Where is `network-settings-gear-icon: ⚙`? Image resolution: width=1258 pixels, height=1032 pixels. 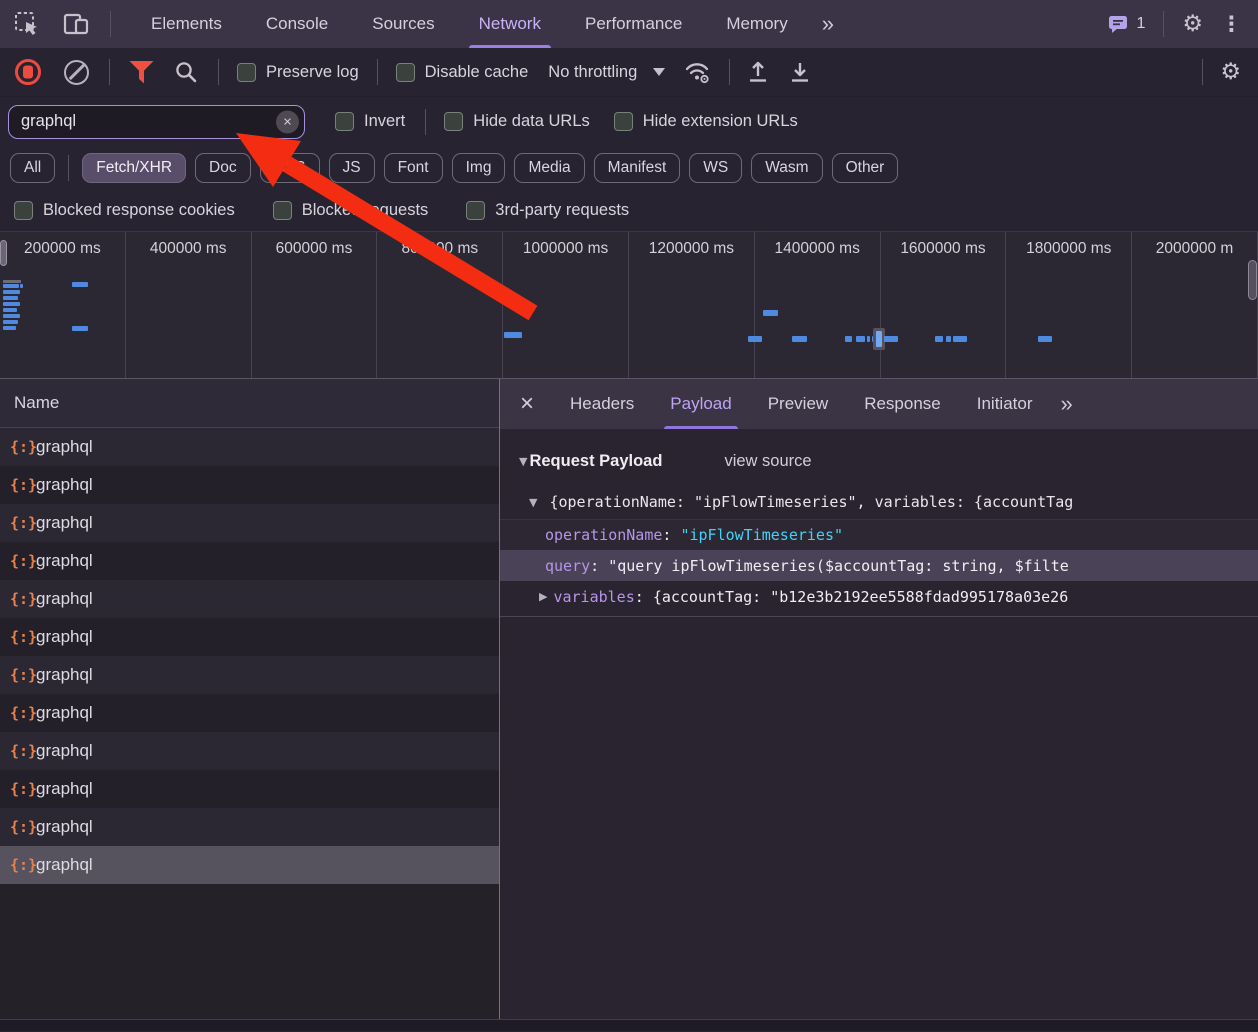
network-settings-gear-icon: ⚙ is located at coordinates (1230, 72).